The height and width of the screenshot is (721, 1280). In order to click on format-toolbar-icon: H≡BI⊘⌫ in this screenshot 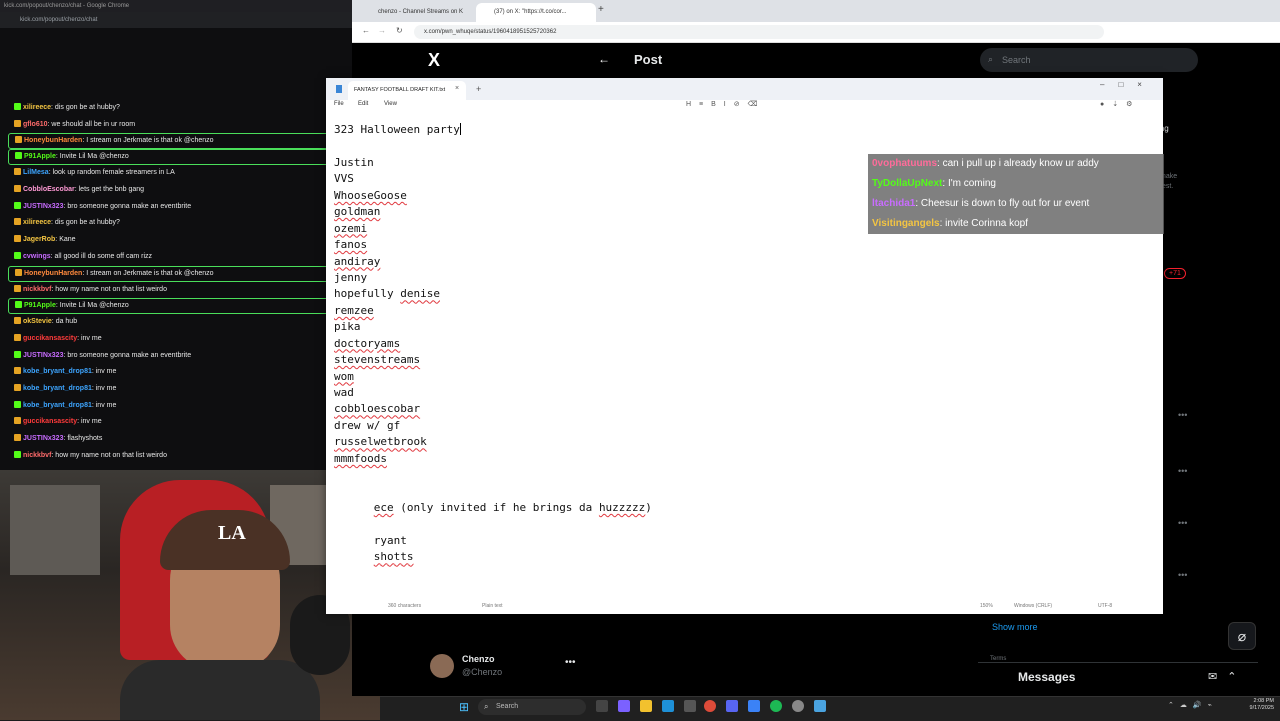, I will do `click(726, 104)`.